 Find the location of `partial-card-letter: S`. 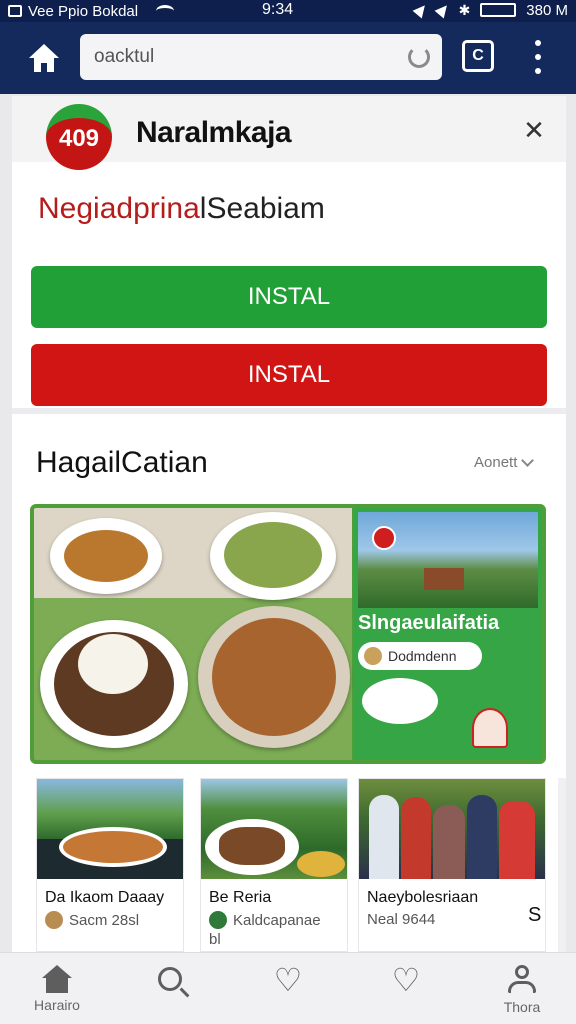

partial-card-letter: S is located at coordinates (535, 915).